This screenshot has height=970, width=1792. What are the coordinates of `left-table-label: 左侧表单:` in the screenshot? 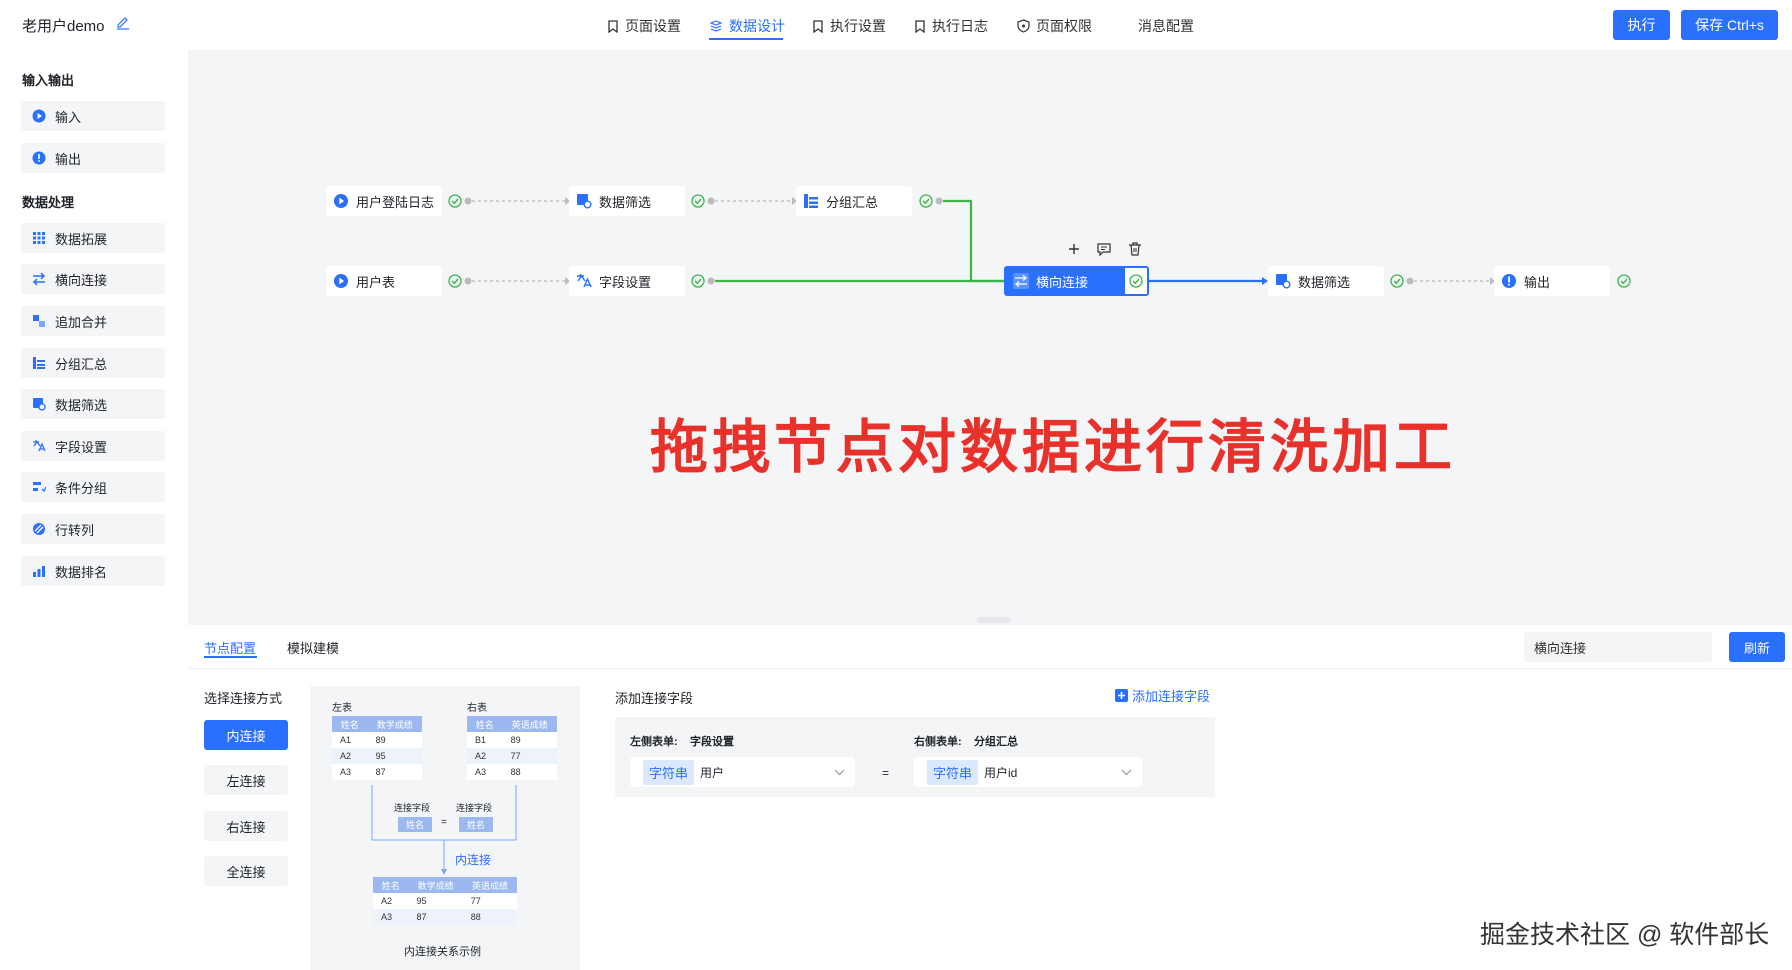 It's located at (654, 742).